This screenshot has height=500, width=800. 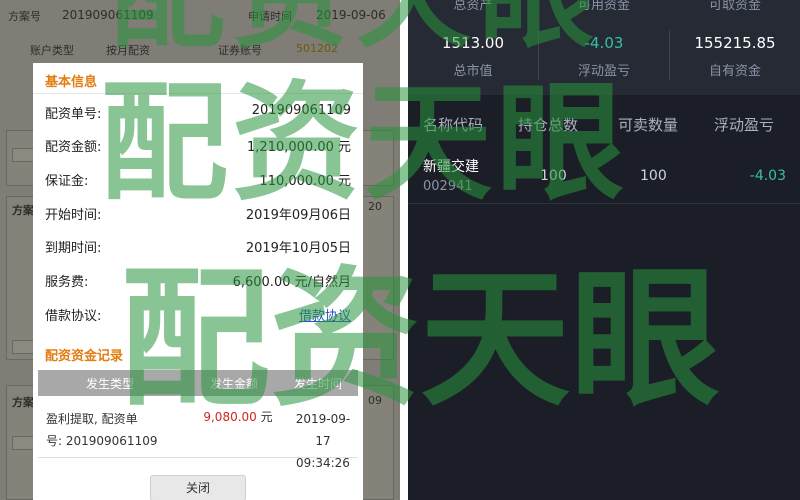 What do you see at coordinates (734, 71) in the screenshot?
I see `acct-label: 自有资金` at bounding box center [734, 71].